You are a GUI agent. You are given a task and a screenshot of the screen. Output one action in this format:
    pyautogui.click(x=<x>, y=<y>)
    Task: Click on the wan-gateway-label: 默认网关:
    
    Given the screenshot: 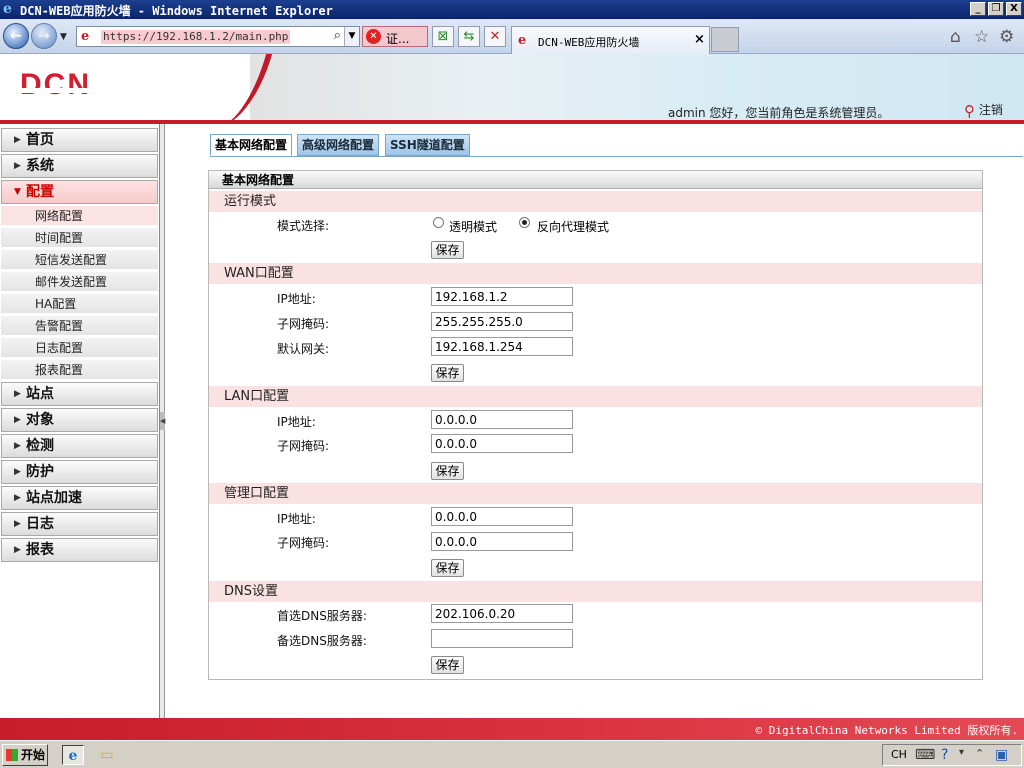 What is the action you would take?
    pyautogui.click(x=303, y=349)
    